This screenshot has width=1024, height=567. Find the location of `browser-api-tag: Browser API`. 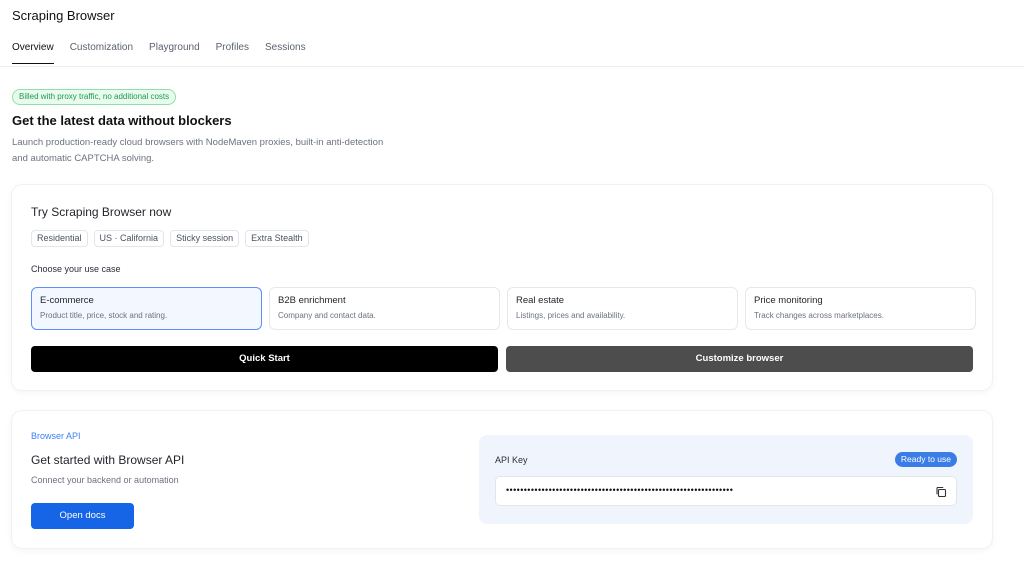

browser-api-tag: Browser API is located at coordinates (56, 436).